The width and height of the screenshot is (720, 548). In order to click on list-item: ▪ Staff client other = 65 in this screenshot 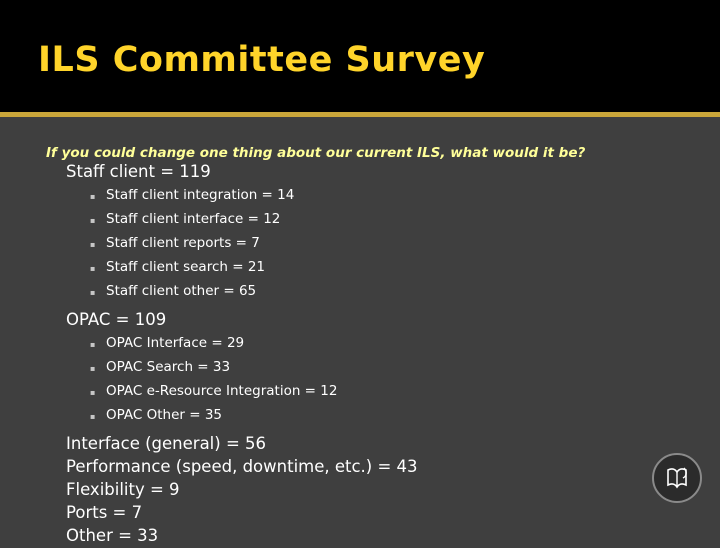, I will do `click(405, 292)`.